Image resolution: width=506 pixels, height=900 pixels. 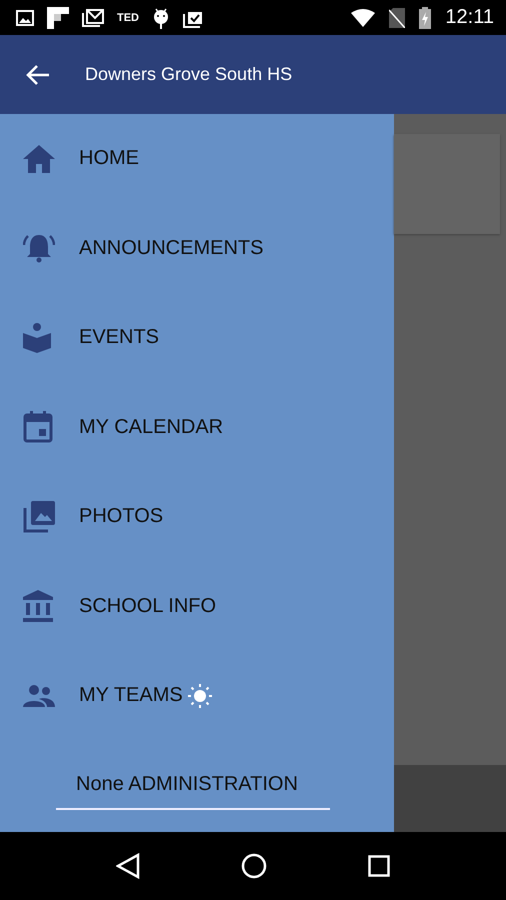 What do you see at coordinates (188, 74) in the screenshot?
I see `app-title: Downers Grove South HS` at bounding box center [188, 74].